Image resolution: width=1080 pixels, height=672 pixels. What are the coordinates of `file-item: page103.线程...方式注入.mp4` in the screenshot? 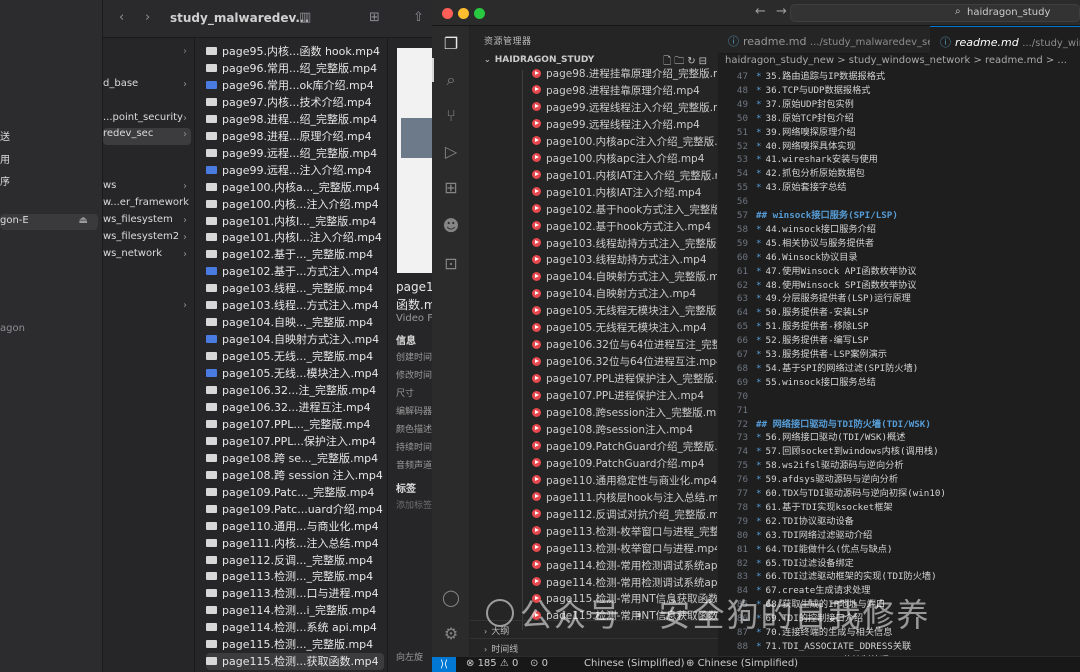 It's located at (295, 305).